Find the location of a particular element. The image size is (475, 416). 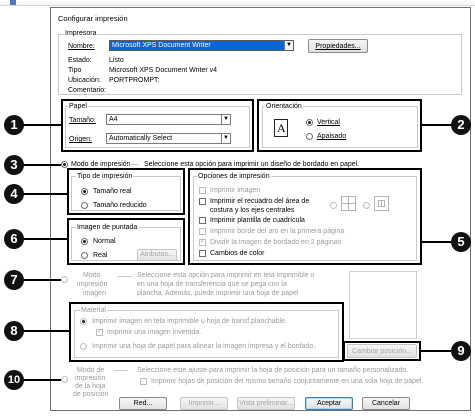

mirror-image-label: Imprimir una imagen invertida. is located at coordinates (154, 332).